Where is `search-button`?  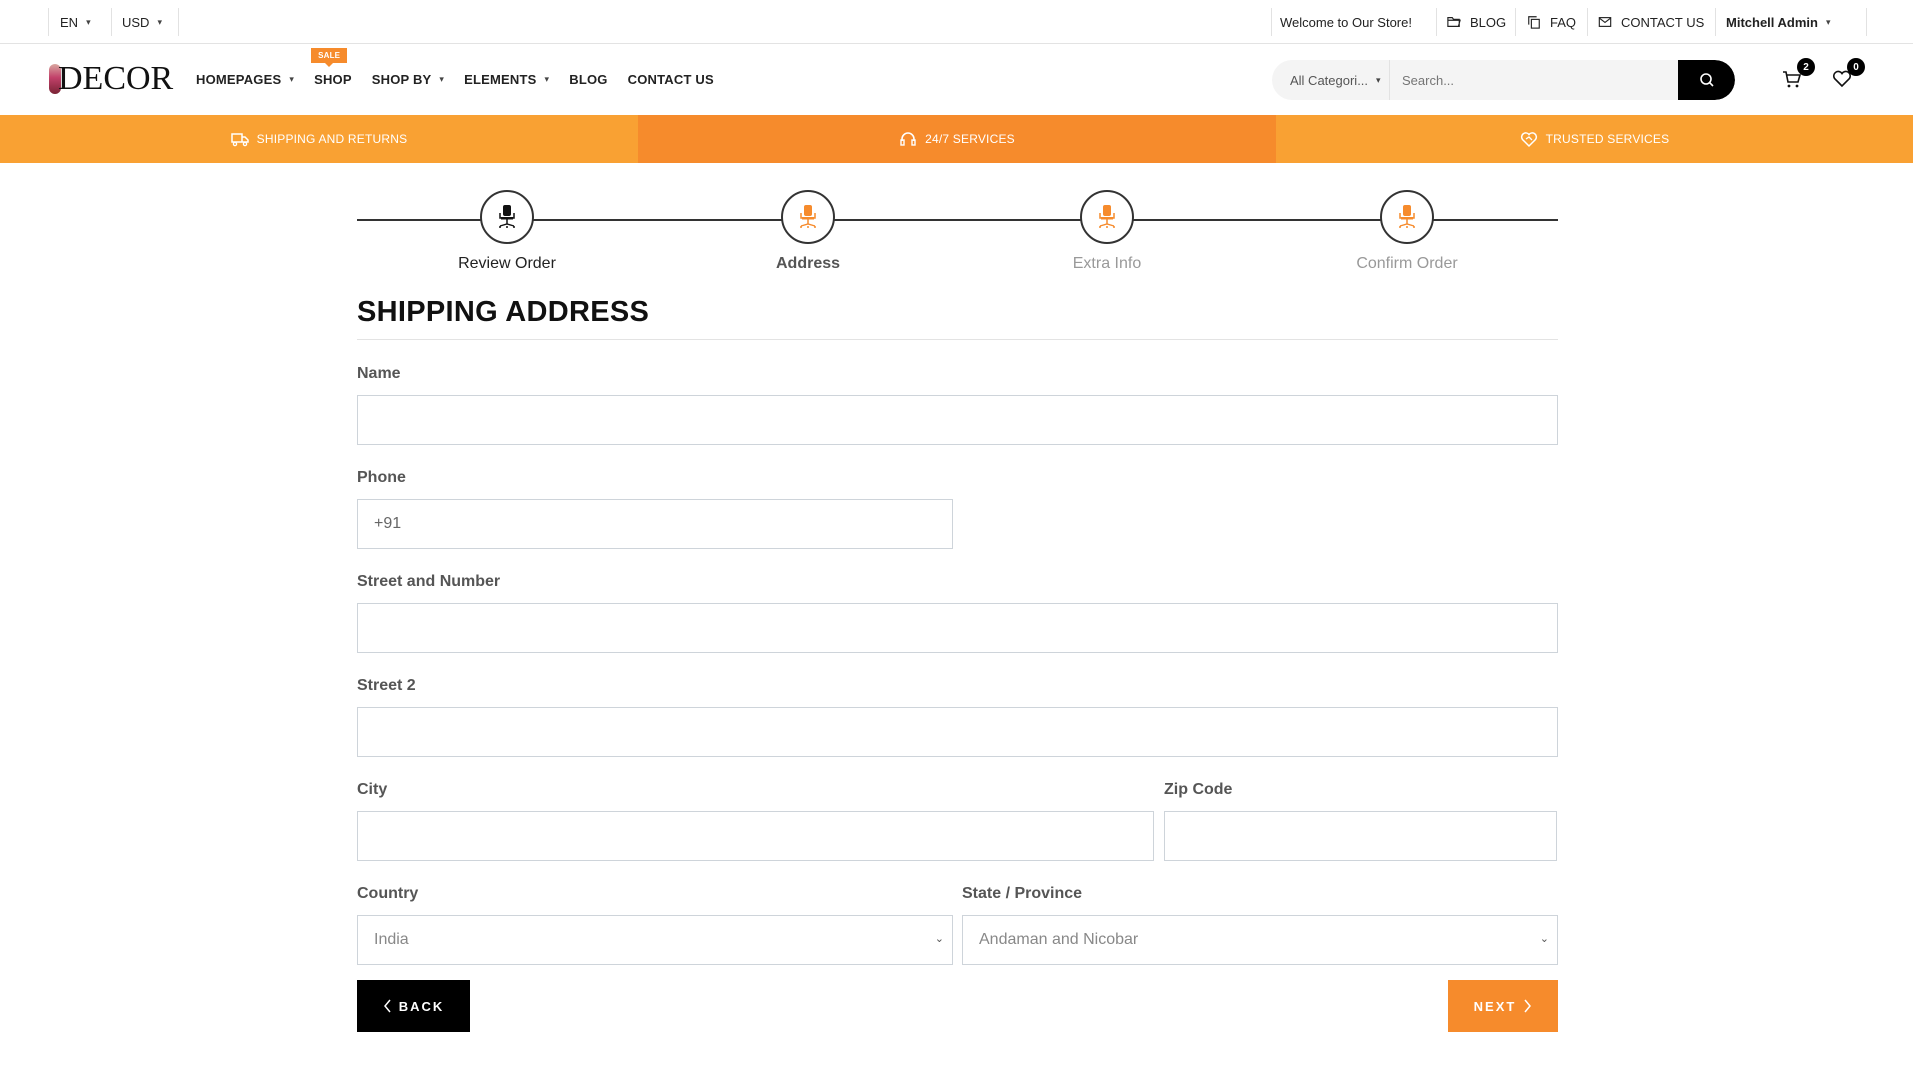
search-button is located at coordinates (1706, 80).